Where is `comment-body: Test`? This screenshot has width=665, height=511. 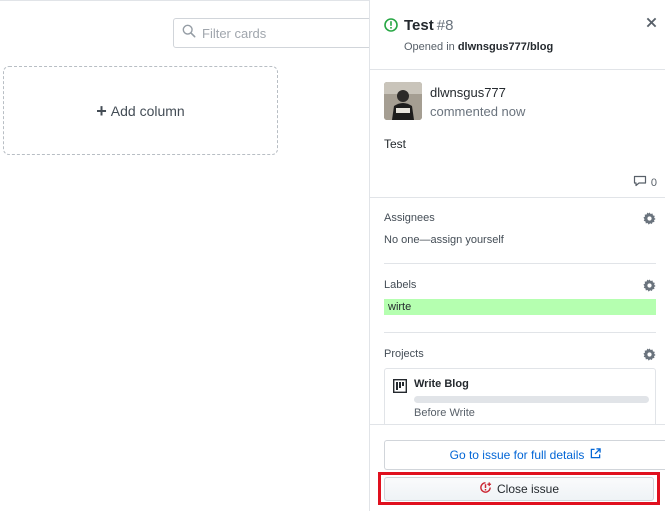
comment-body: Test is located at coordinates (395, 144).